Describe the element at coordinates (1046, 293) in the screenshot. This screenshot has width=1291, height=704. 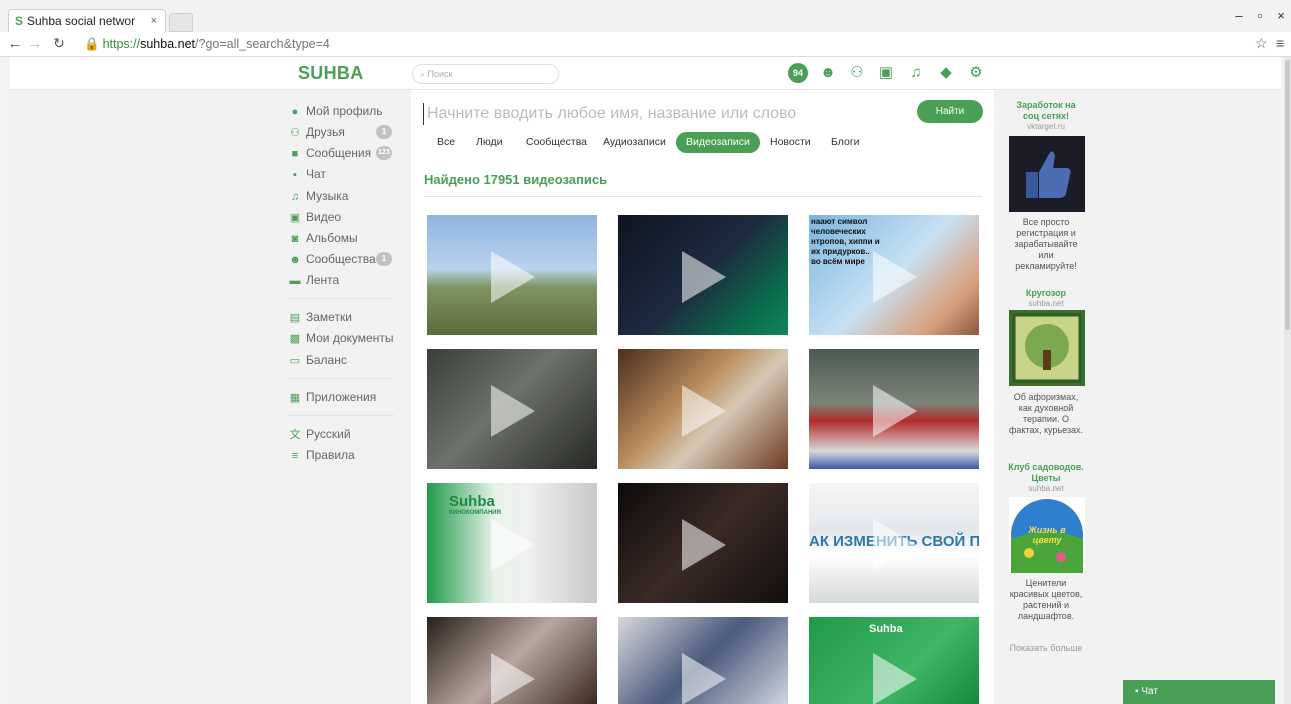
I see `ad-title: Кругозор` at that location.